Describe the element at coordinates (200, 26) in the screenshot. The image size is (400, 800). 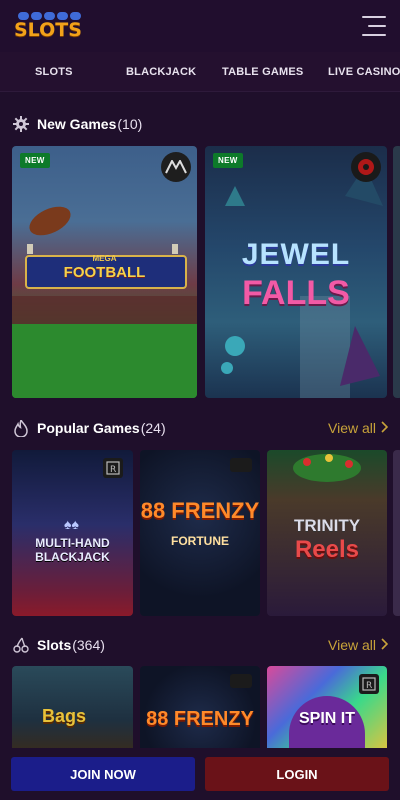
I see `header: SLOTS` at that location.